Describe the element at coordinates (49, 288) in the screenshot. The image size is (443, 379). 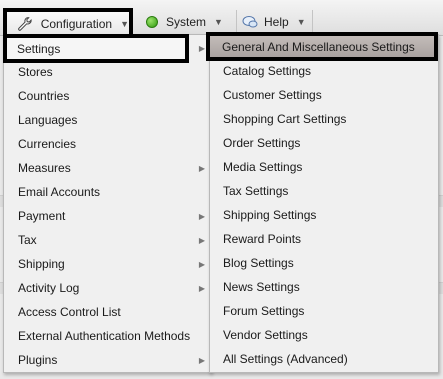
I see `menu-item-label: Activity Log` at that location.